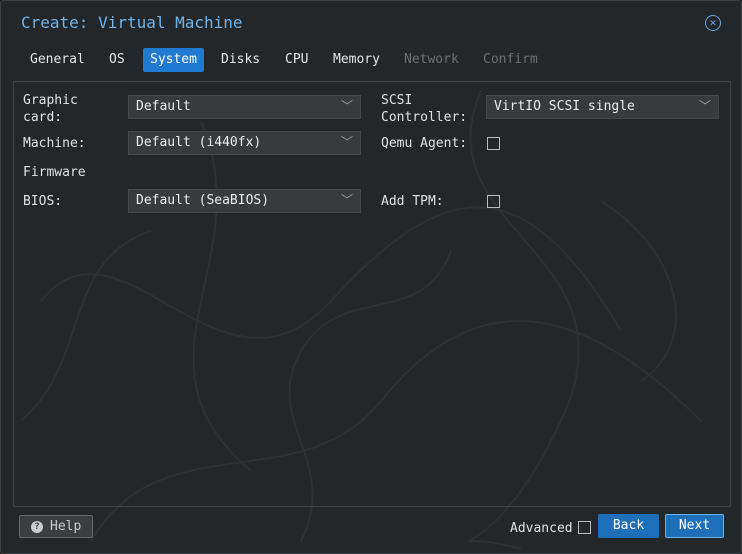 This screenshot has width=742, height=554. I want to click on tab-memory: Memory, so click(356, 60).